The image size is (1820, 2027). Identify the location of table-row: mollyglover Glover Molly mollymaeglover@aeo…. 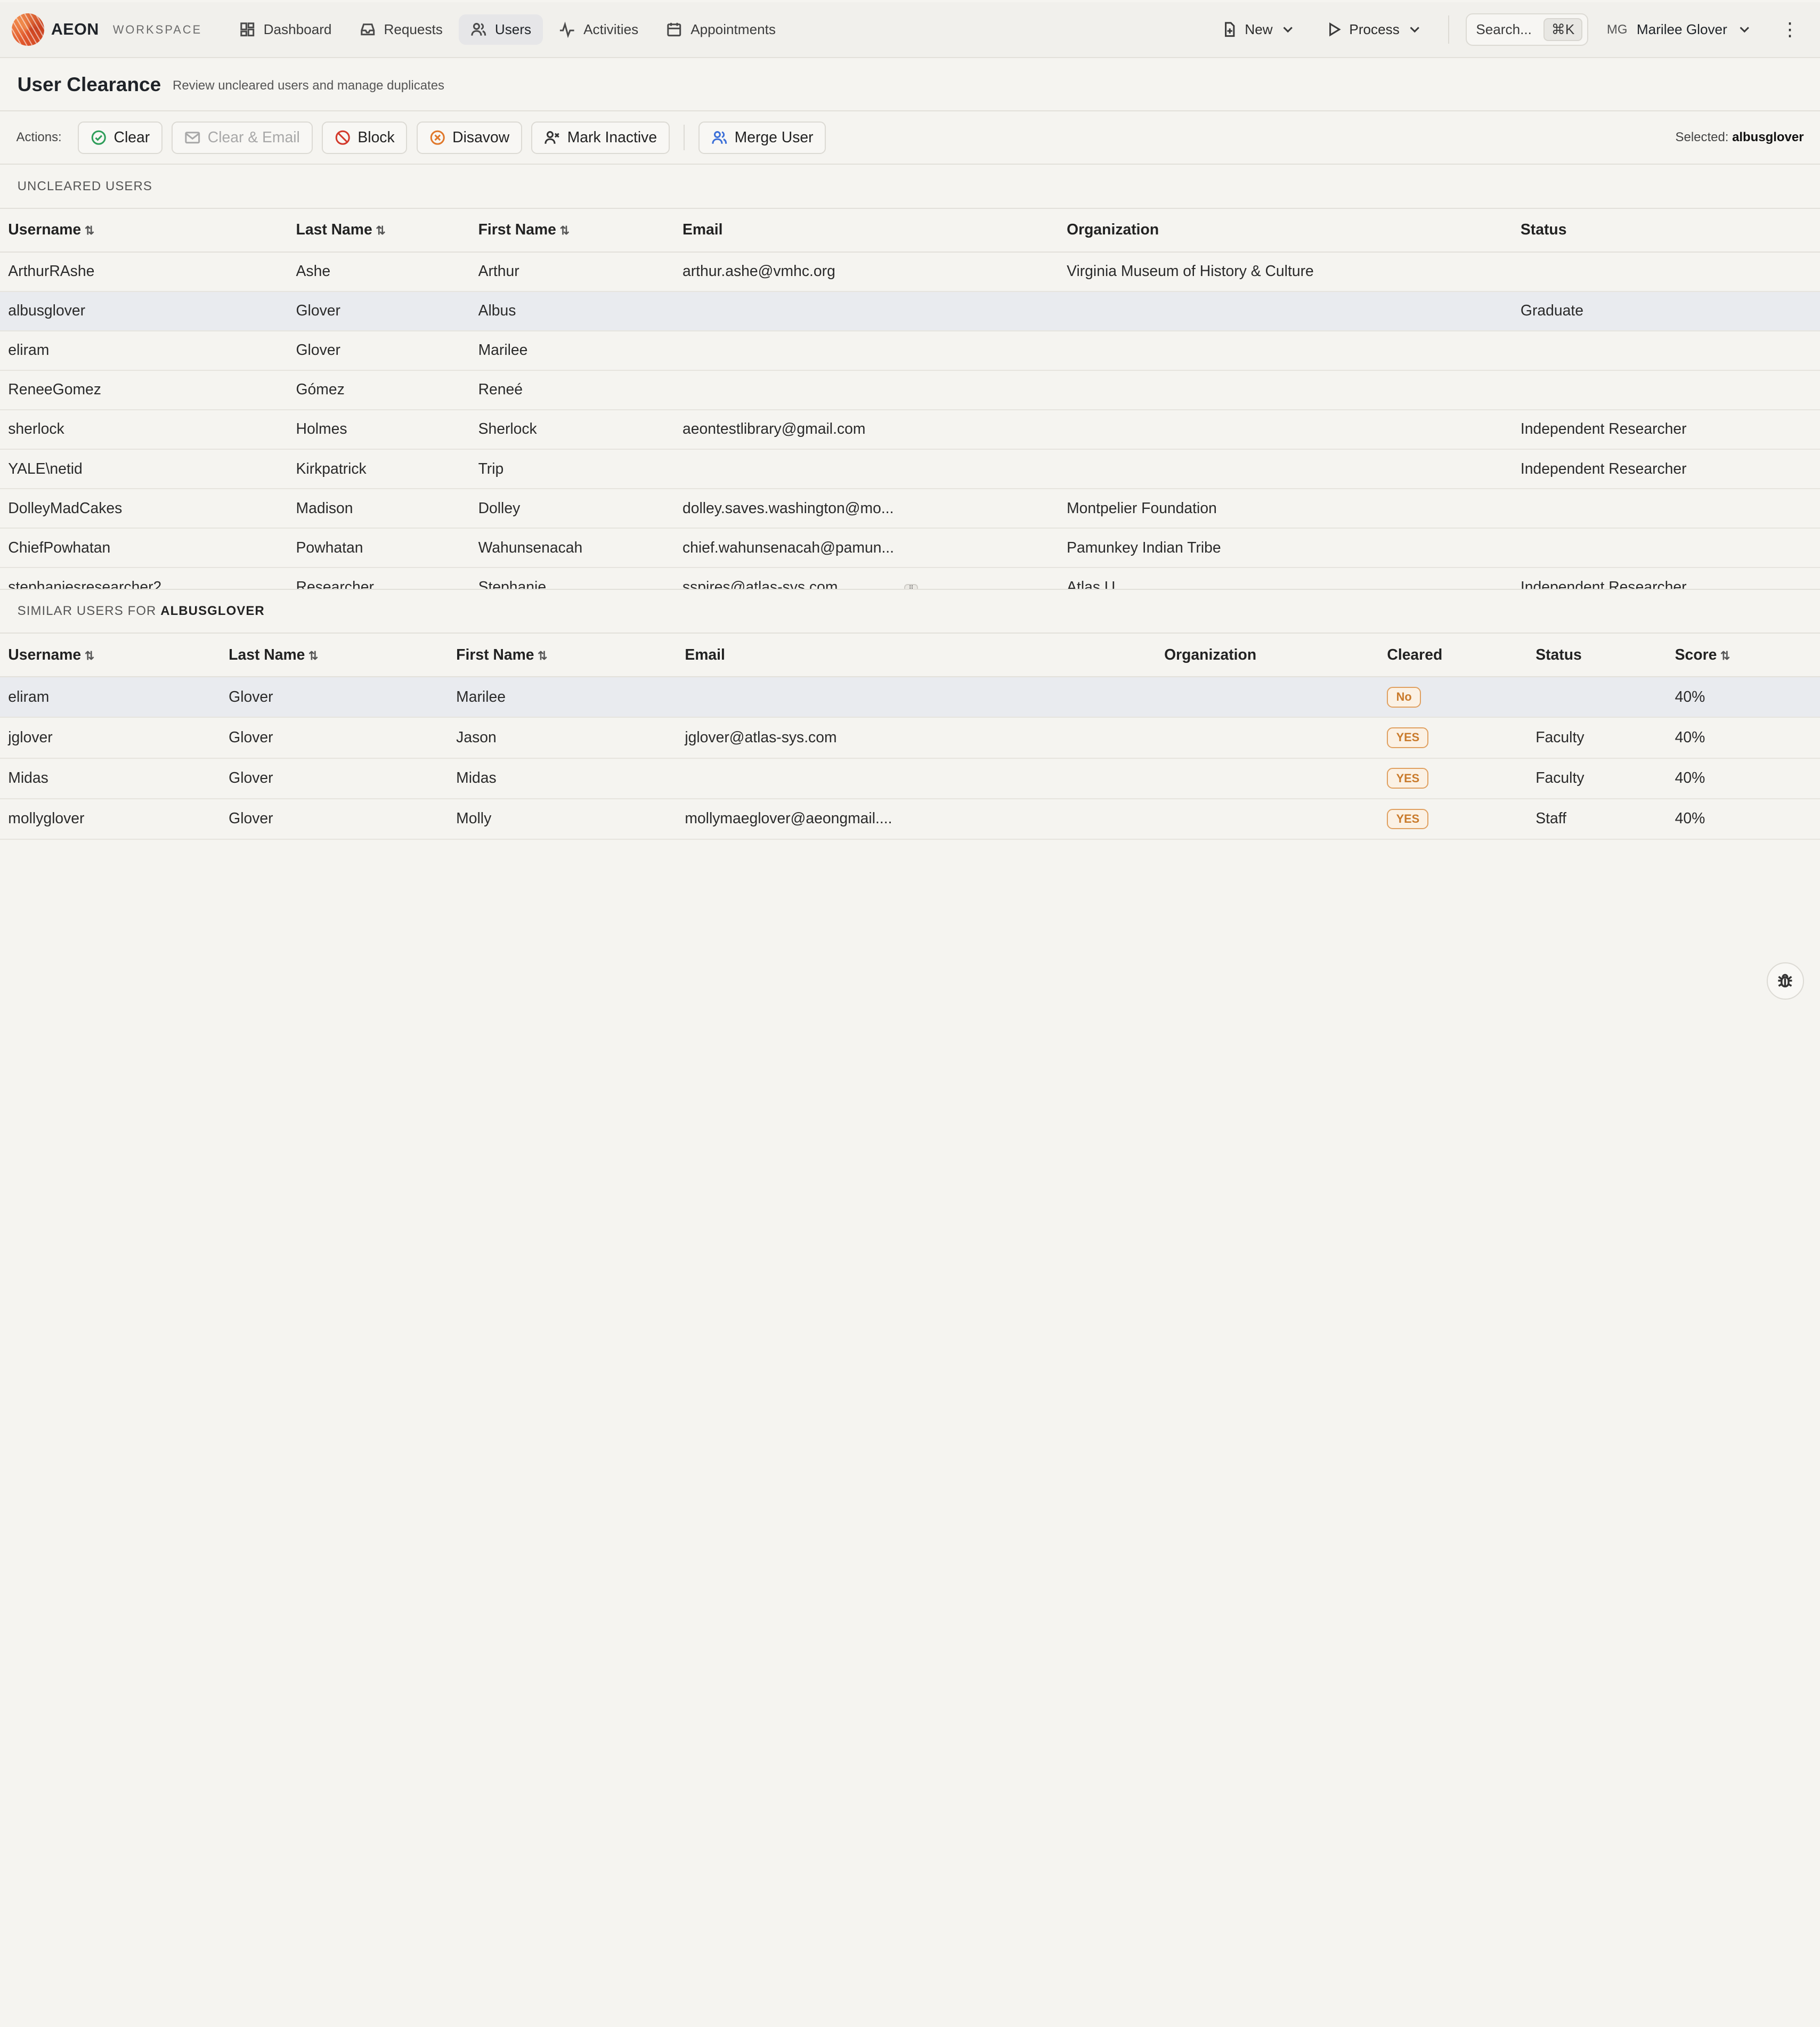
(910, 819).